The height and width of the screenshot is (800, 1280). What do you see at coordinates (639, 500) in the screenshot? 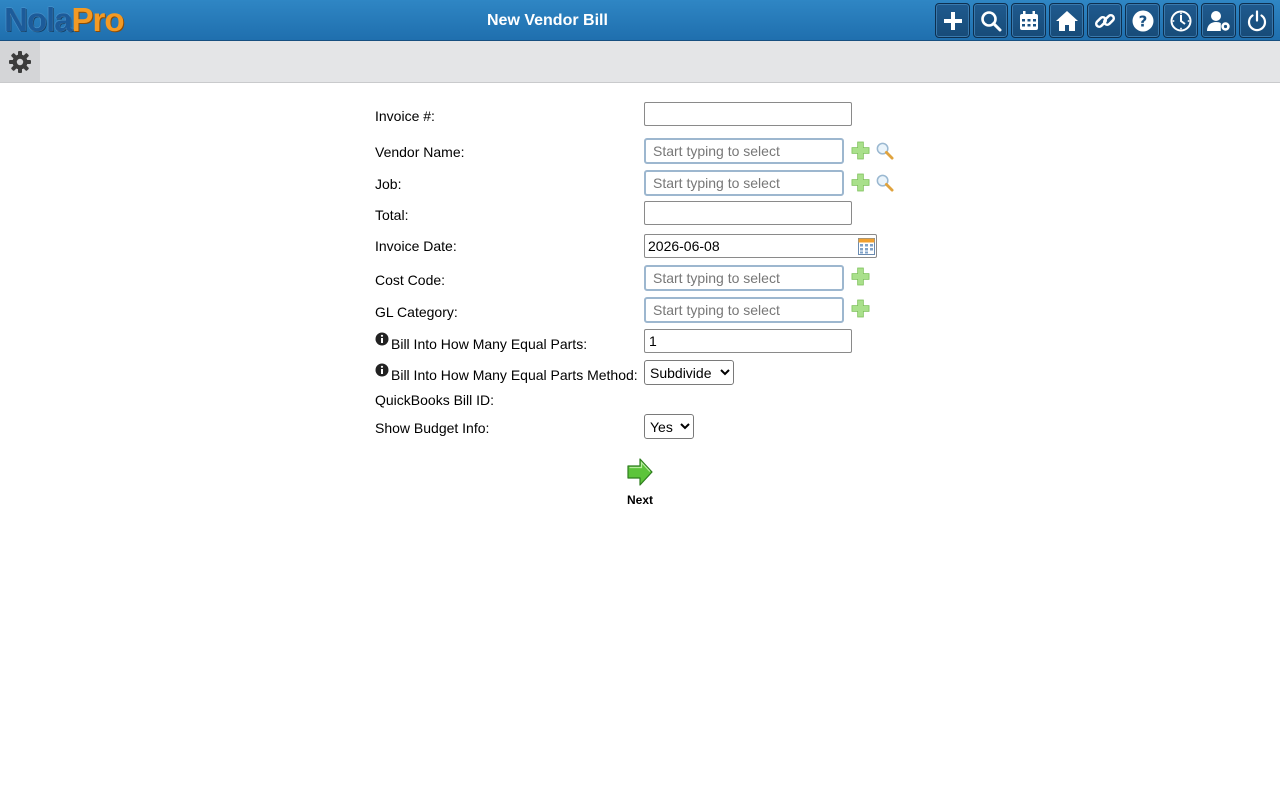
I see `next-button-label: Next` at bounding box center [639, 500].